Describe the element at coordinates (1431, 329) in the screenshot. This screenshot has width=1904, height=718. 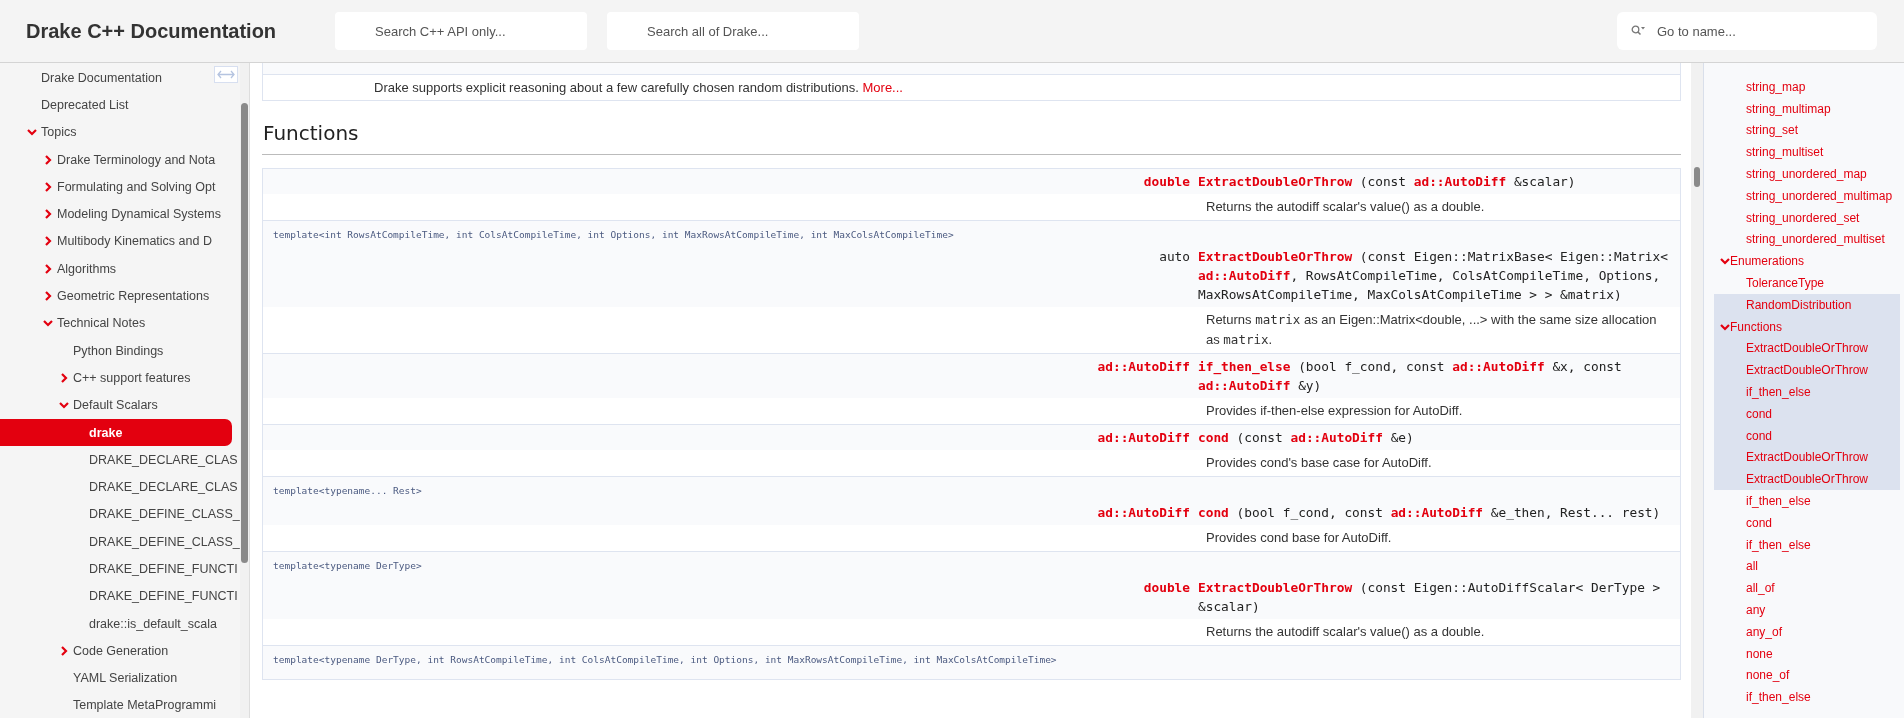
I see `function-description: Returns matrix as an Eigen::Matrix<double, ...> with the same size allocation as matrix.` at that location.